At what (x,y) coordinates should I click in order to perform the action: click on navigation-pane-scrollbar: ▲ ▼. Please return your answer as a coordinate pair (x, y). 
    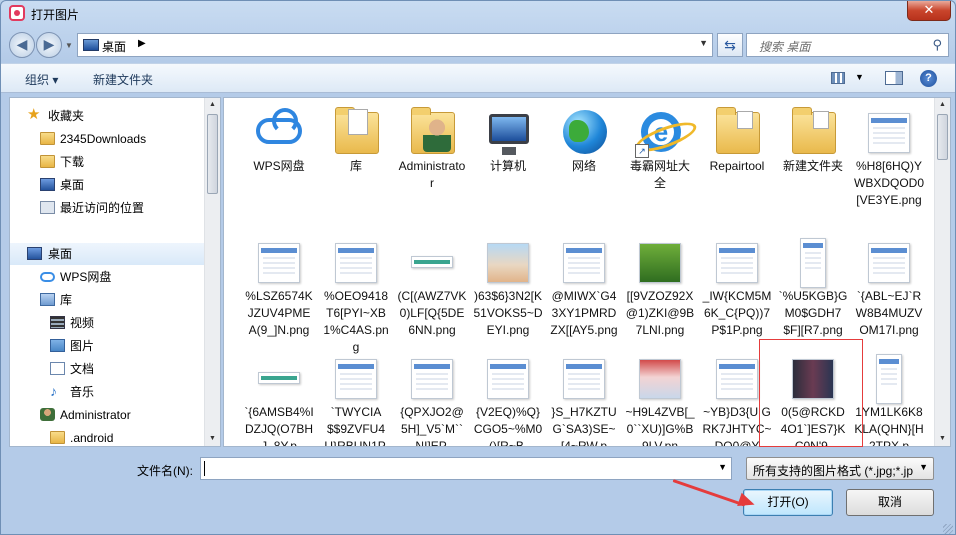
    Looking at the image, I should click on (212, 272).